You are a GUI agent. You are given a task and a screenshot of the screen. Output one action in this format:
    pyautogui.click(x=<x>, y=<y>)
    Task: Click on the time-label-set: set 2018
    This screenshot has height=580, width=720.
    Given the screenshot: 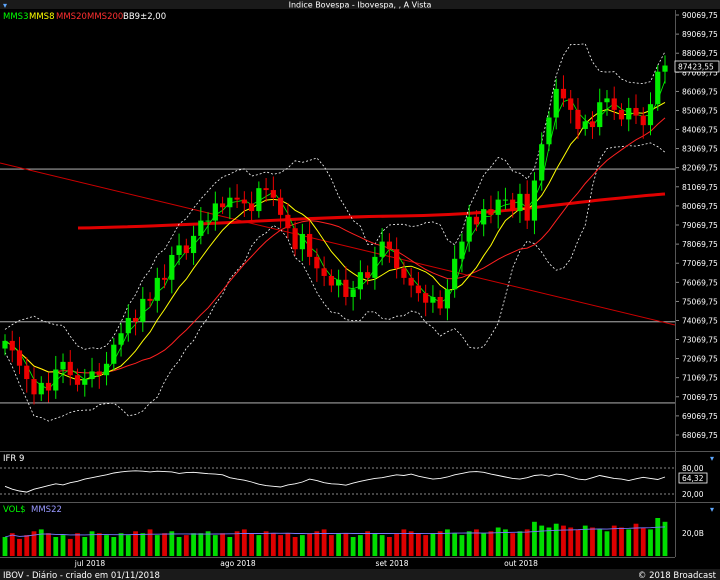 What is the action you would take?
    pyautogui.click(x=392, y=563)
    